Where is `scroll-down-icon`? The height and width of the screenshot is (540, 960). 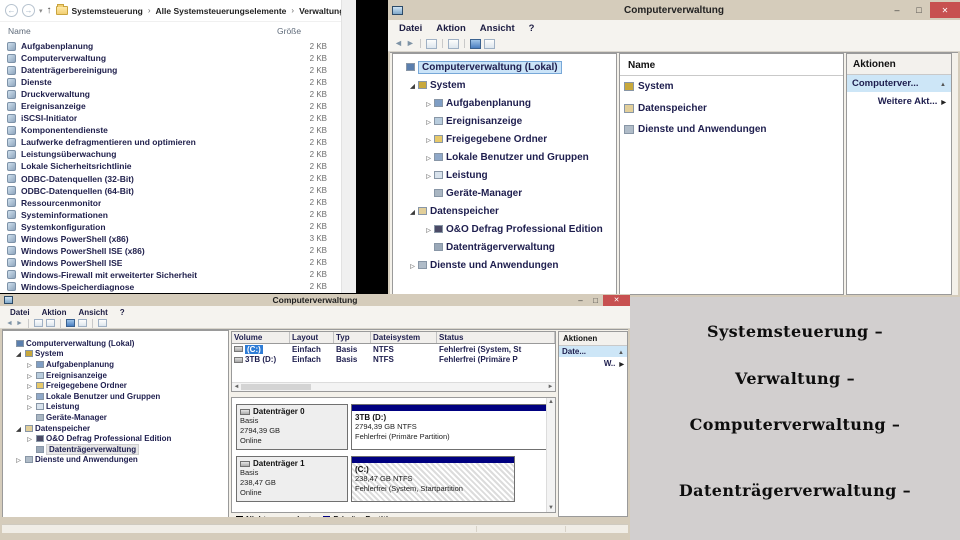
scroll-down-icon is located at coordinates (551, 508).